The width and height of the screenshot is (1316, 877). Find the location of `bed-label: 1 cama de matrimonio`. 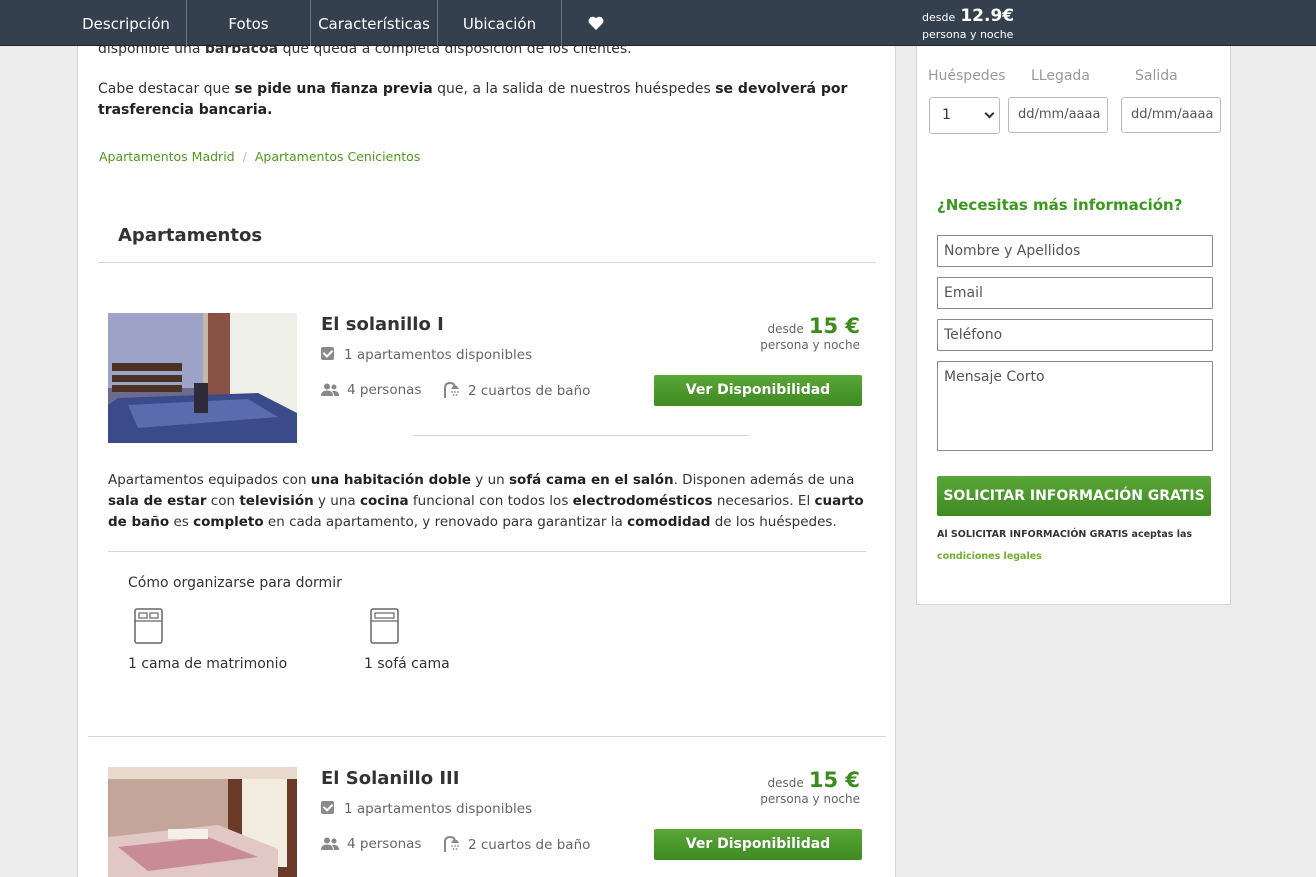

bed-label: 1 cama de matrimonio is located at coordinates (208, 664).